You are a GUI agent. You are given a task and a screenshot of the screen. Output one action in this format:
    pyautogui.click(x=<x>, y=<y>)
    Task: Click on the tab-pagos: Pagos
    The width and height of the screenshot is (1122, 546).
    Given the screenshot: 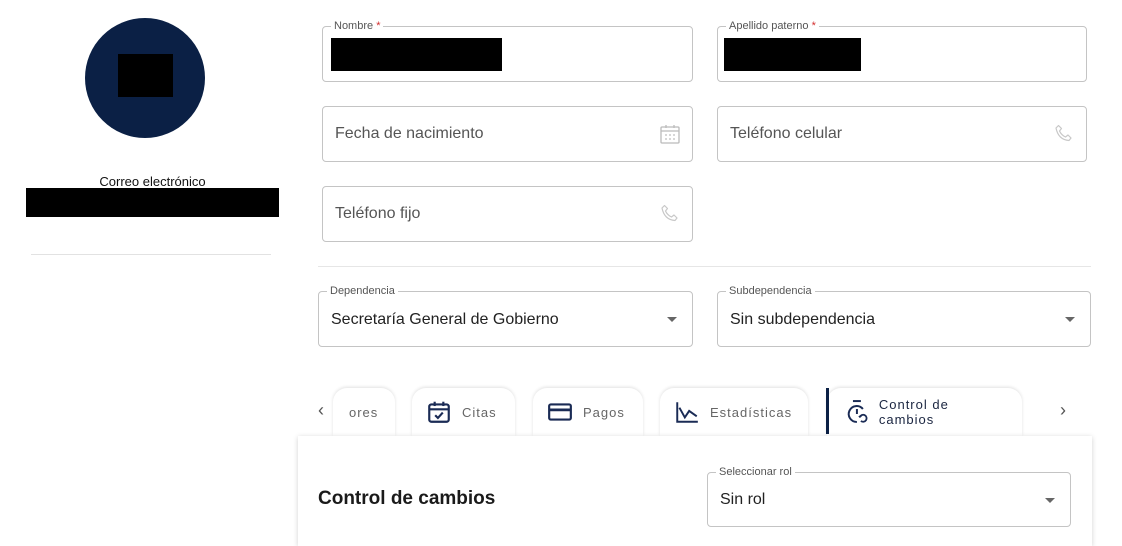 What is the action you would take?
    pyautogui.click(x=588, y=412)
    